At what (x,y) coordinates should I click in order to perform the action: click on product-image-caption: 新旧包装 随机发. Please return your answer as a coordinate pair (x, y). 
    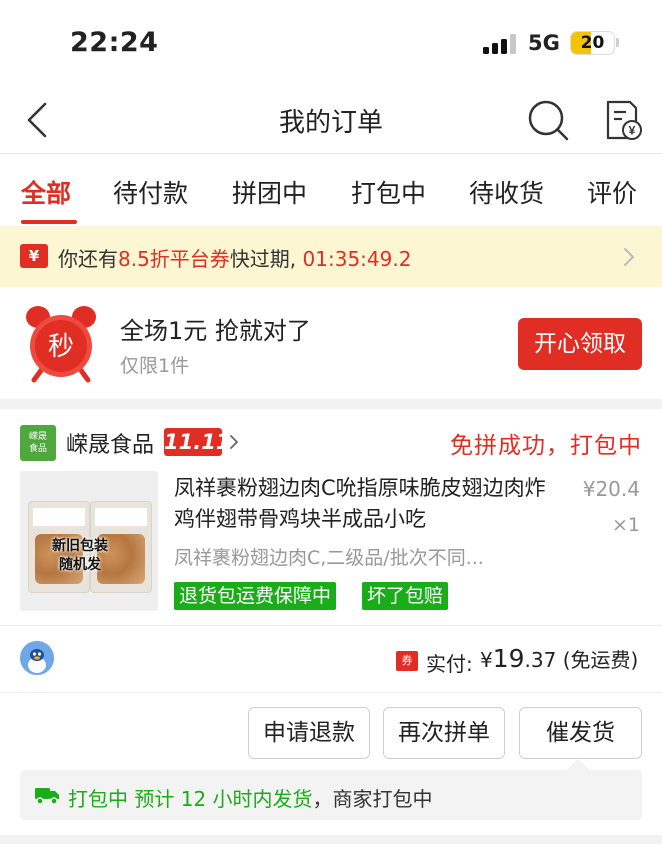
    Looking at the image, I should click on (80, 555).